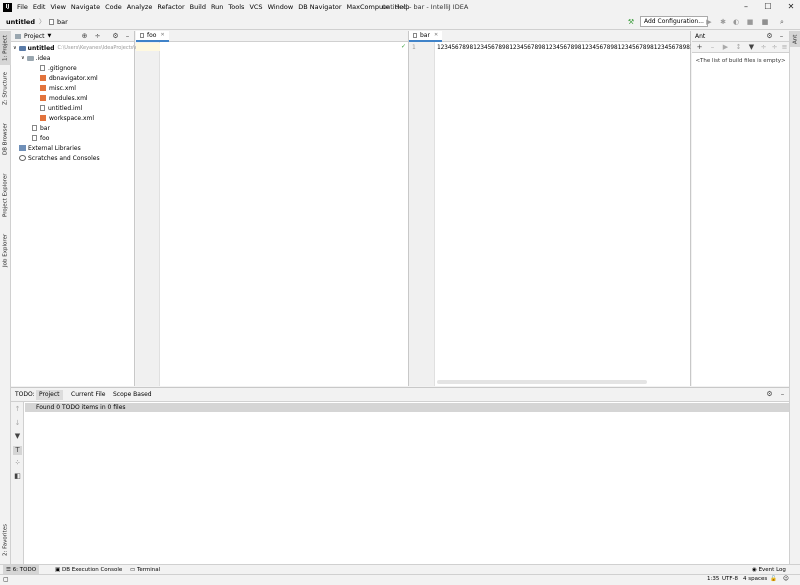 The height and width of the screenshot is (585, 800). I want to click on tree-item-label: modules.xml, so click(68, 98).